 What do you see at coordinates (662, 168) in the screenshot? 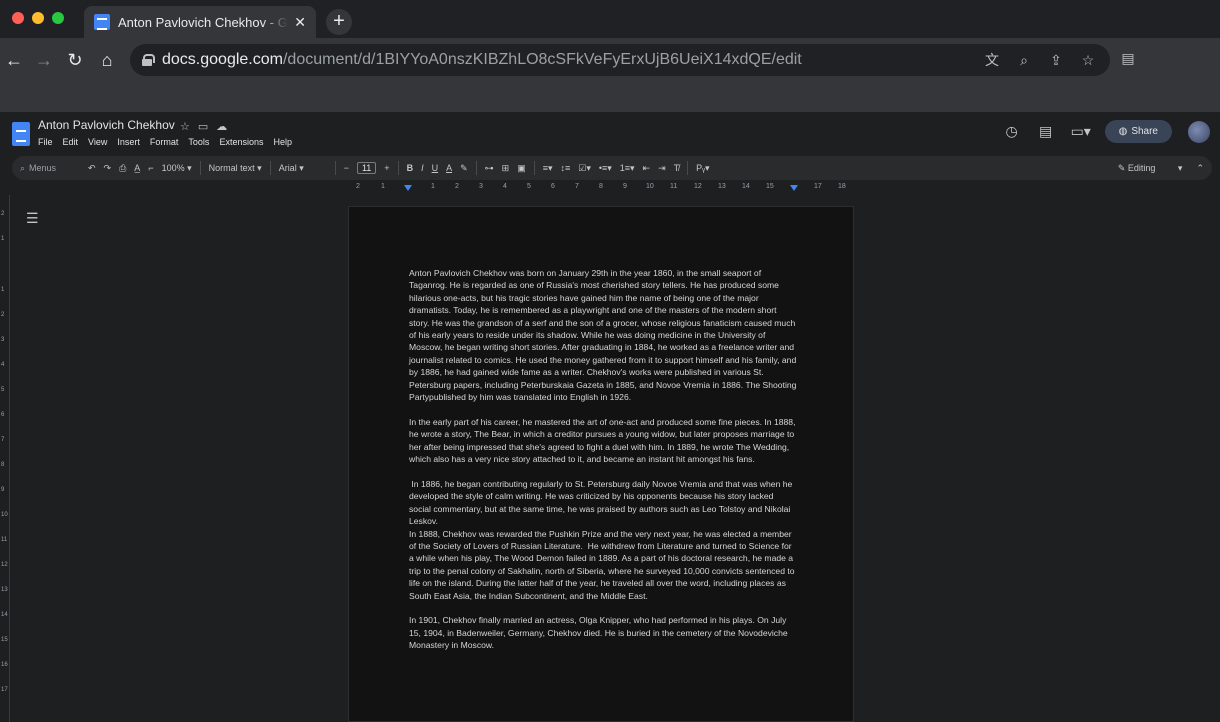
I see `increase-indent-icon: ⇥` at bounding box center [662, 168].